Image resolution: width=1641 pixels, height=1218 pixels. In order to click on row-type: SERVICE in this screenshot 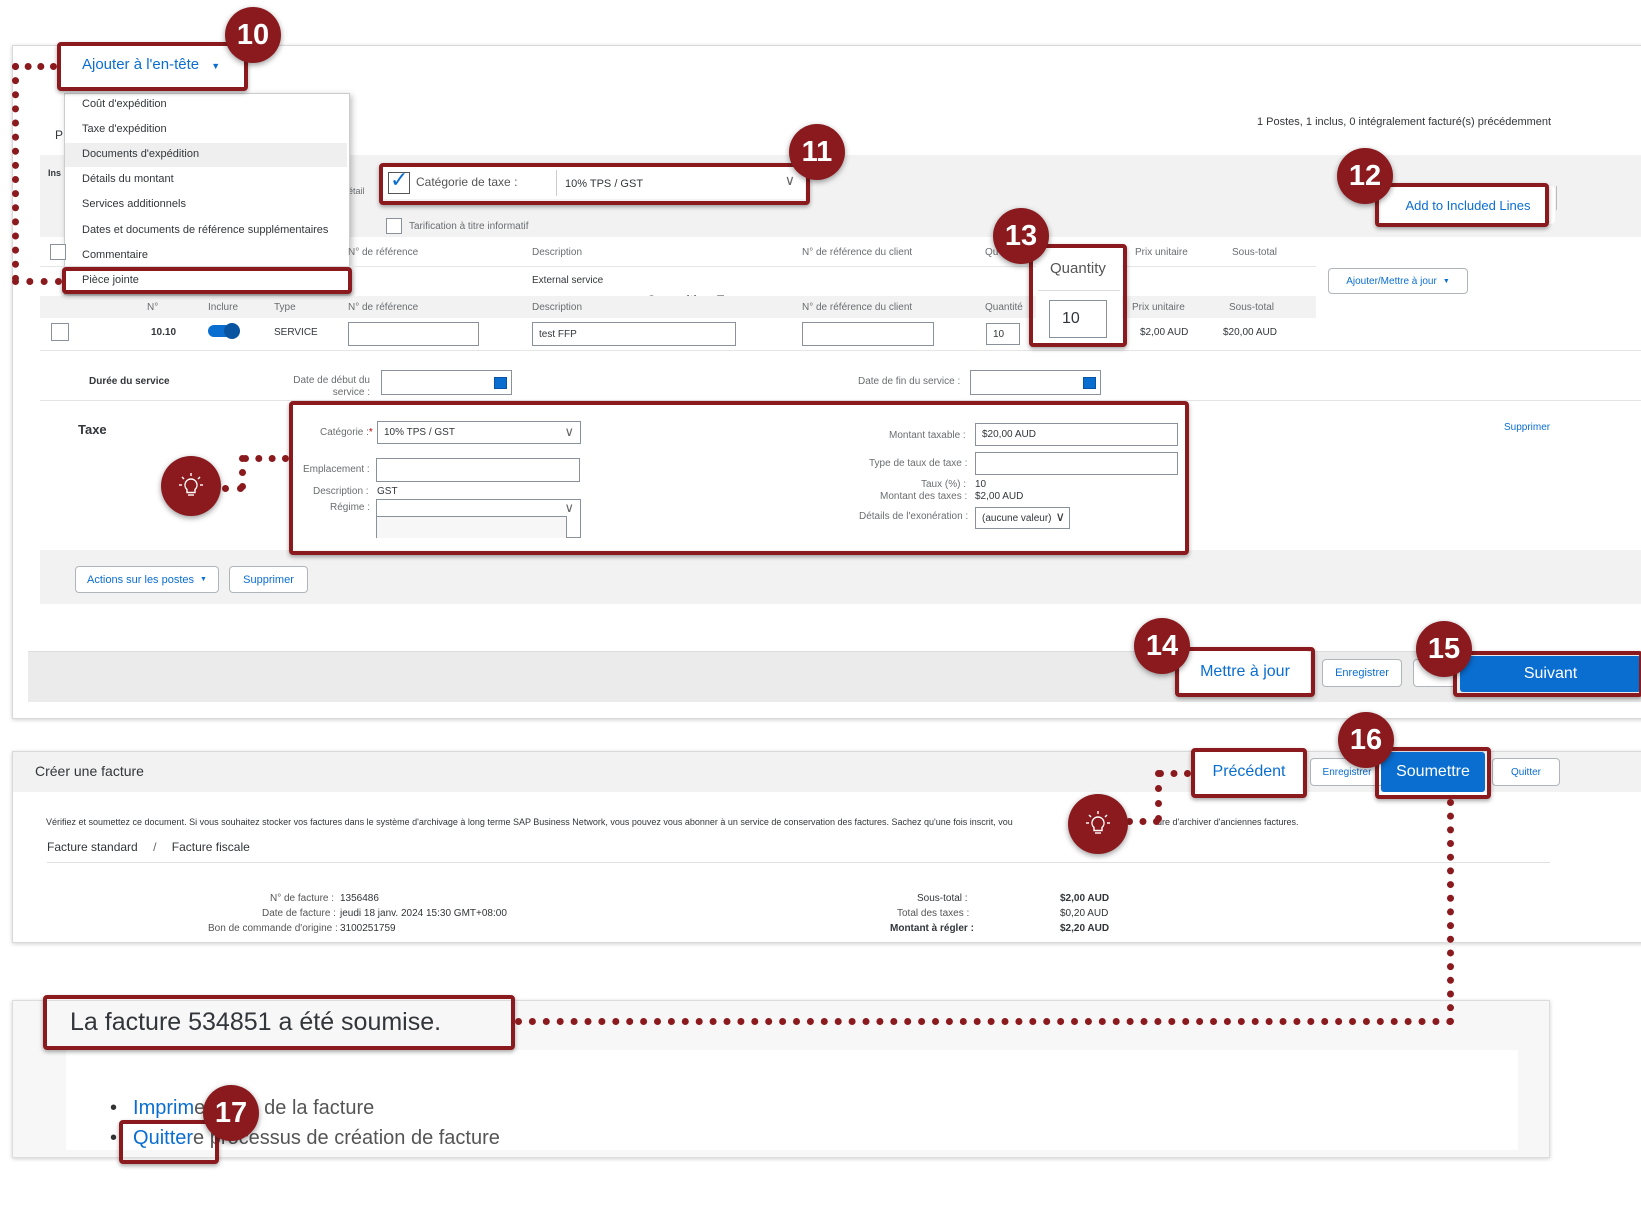, I will do `click(296, 332)`.